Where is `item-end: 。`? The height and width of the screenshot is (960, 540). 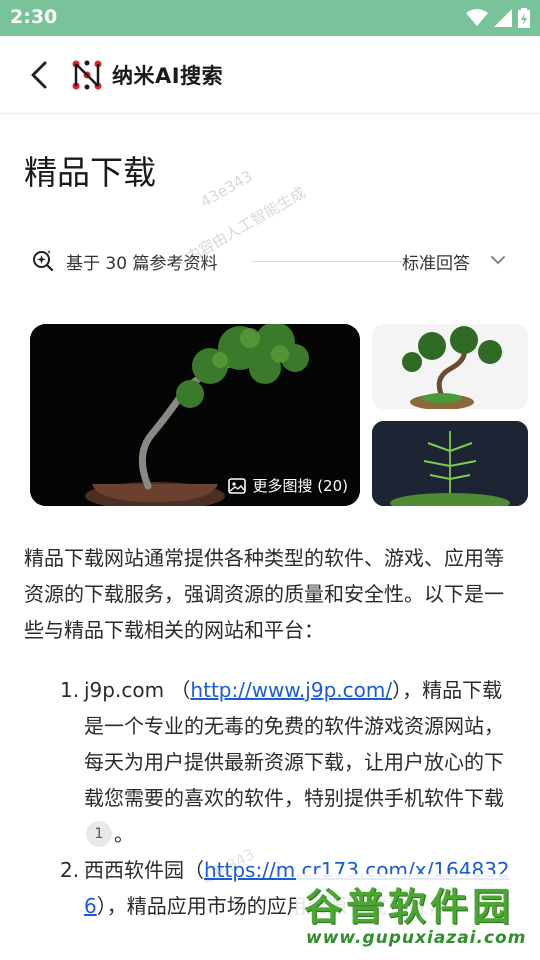
item-end: 。 is located at coordinates (124, 834).